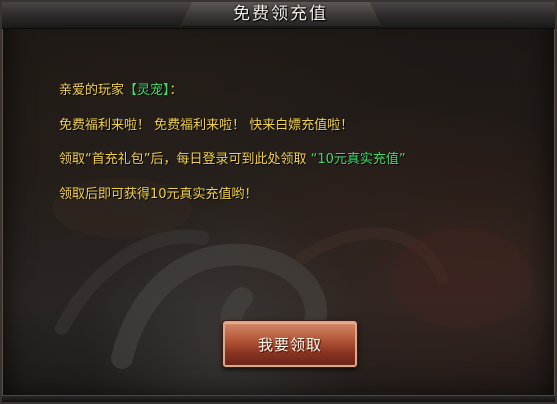 This screenshot has height=404, width=557. I want to click on claim-button: 我要领取, so click(290, 344).